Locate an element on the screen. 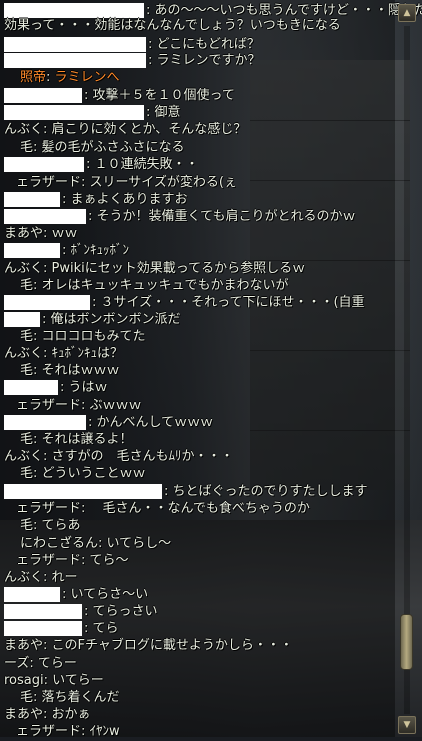 The image size is (422, 741). chat-message: あの～～～いつも思うんですけど・・・隠れた is located at coordinates (288, 10).